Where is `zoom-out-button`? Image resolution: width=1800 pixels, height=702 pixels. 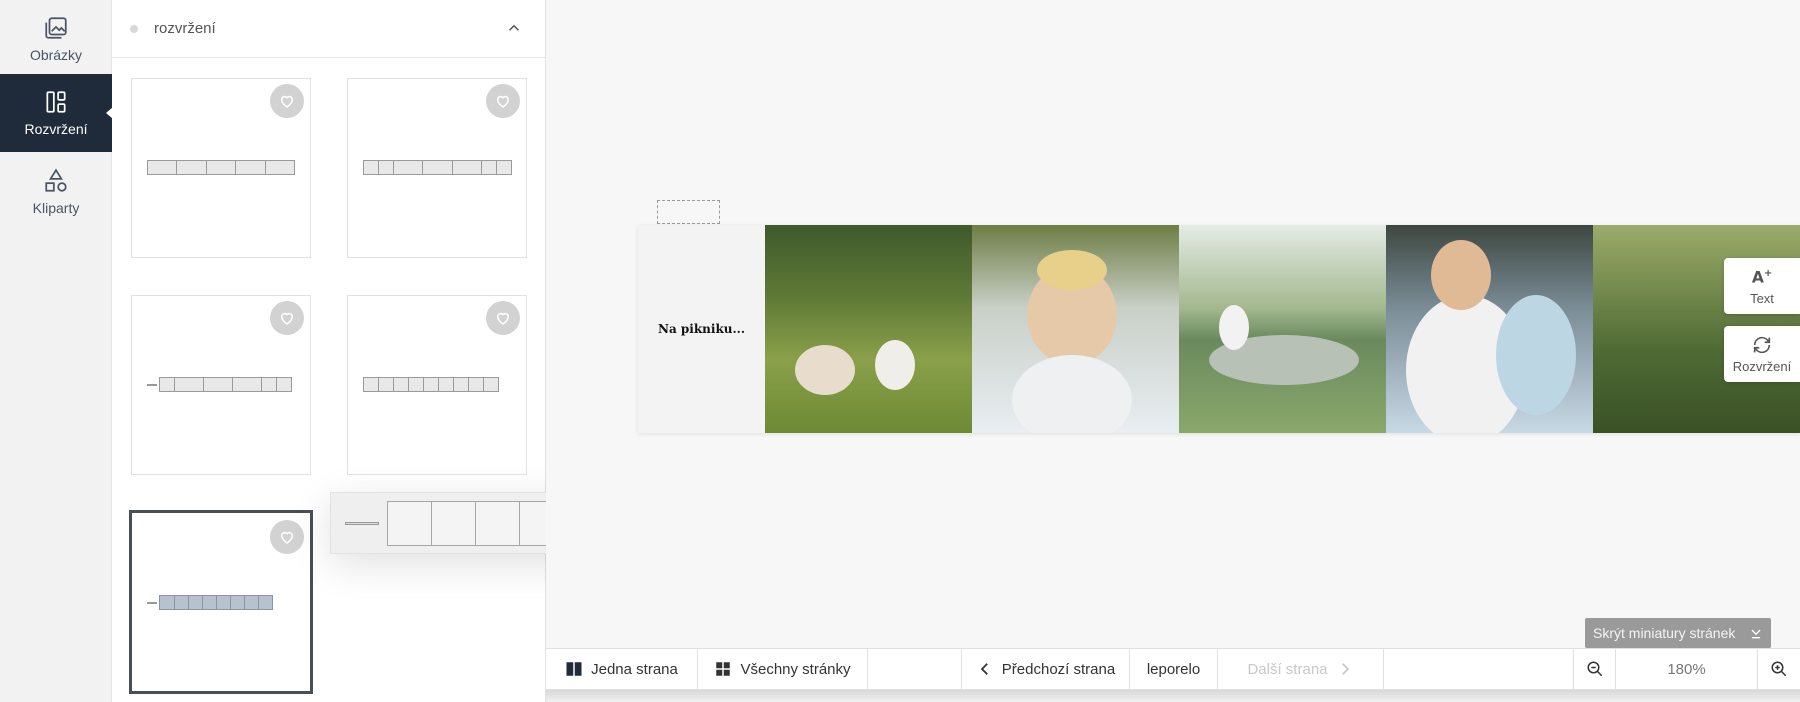 zoom-out-button is located at coordinates (1595, 669).